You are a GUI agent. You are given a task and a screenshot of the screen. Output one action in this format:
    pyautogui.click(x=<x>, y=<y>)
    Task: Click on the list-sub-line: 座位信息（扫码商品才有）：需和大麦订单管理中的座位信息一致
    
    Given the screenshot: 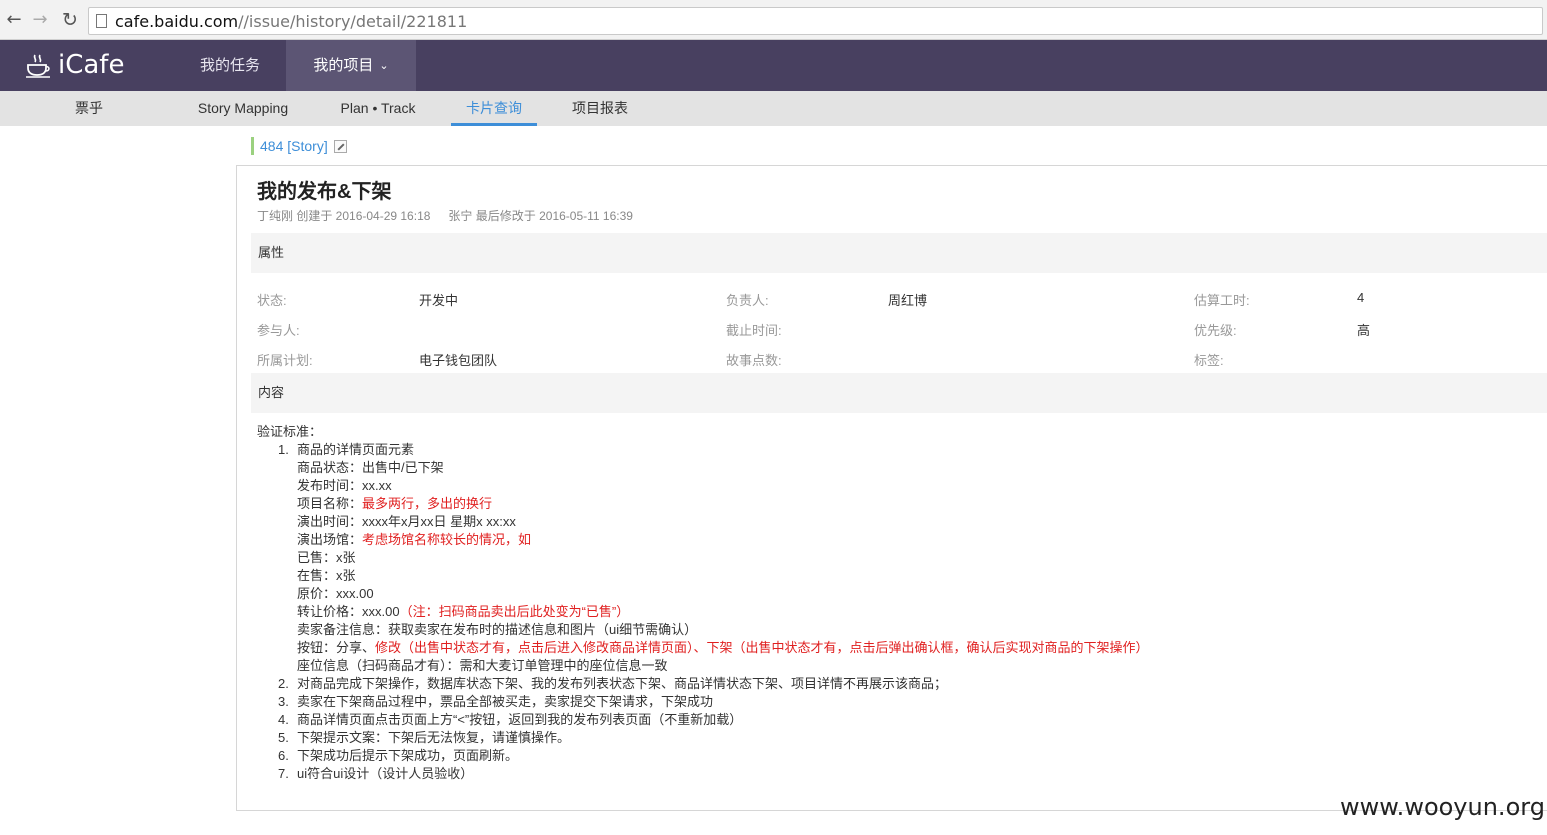 What is the action you would take?
    pyautogui.click(x=703, y=666)
    